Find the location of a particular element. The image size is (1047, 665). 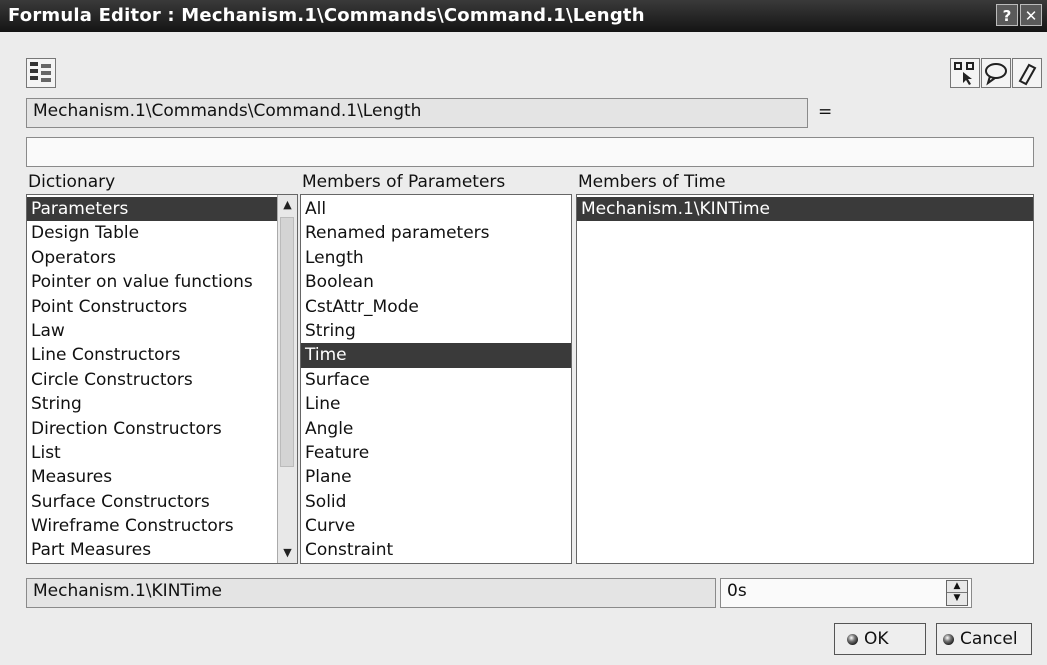

members-time-label: Members of Time is located at coordinates (652, 182).